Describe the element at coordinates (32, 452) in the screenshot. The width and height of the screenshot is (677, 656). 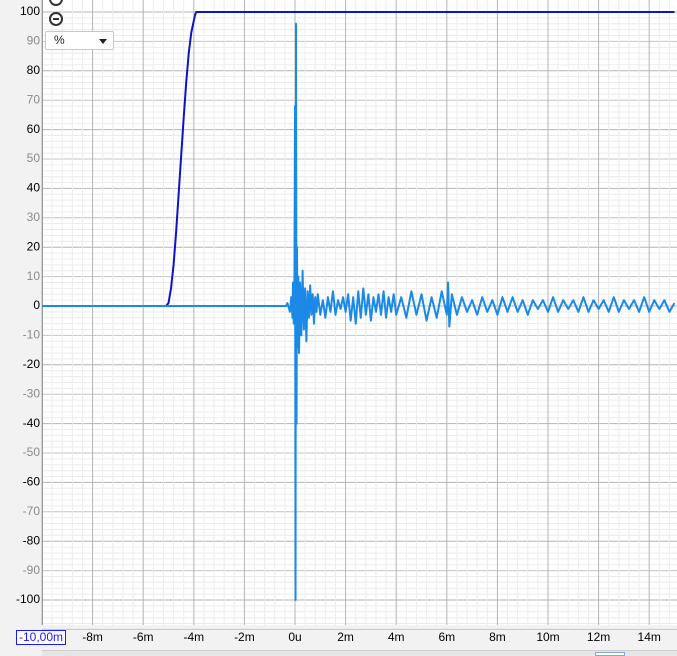
I see `y-tick-label: -50` at that location.